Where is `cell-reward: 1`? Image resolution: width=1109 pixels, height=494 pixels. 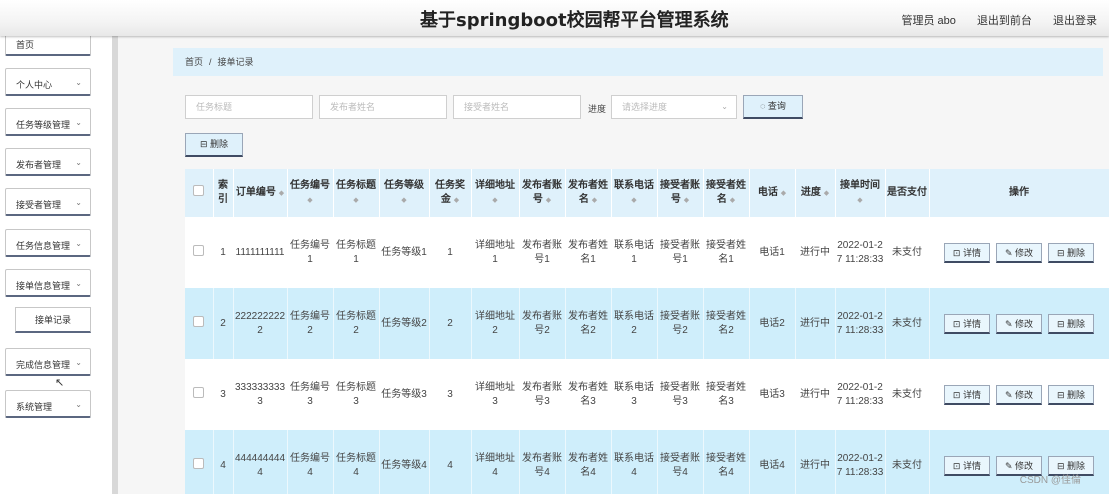
cell-reward: 1 is located at coordinates (450, 252).